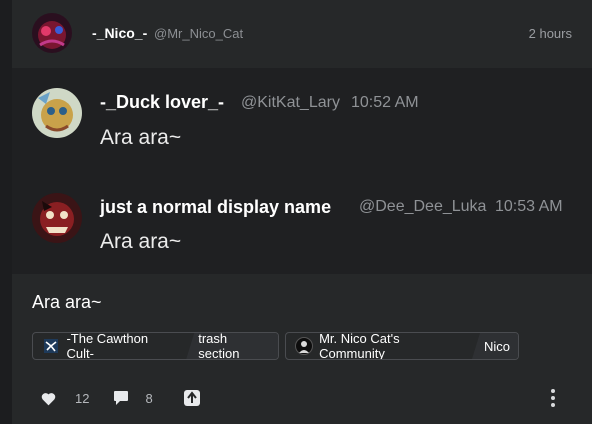 The height and width of the screenshot is (424, 592). I want to click on community-tag: Mr. Nico Cat's Community Nico, so click(402, 346).